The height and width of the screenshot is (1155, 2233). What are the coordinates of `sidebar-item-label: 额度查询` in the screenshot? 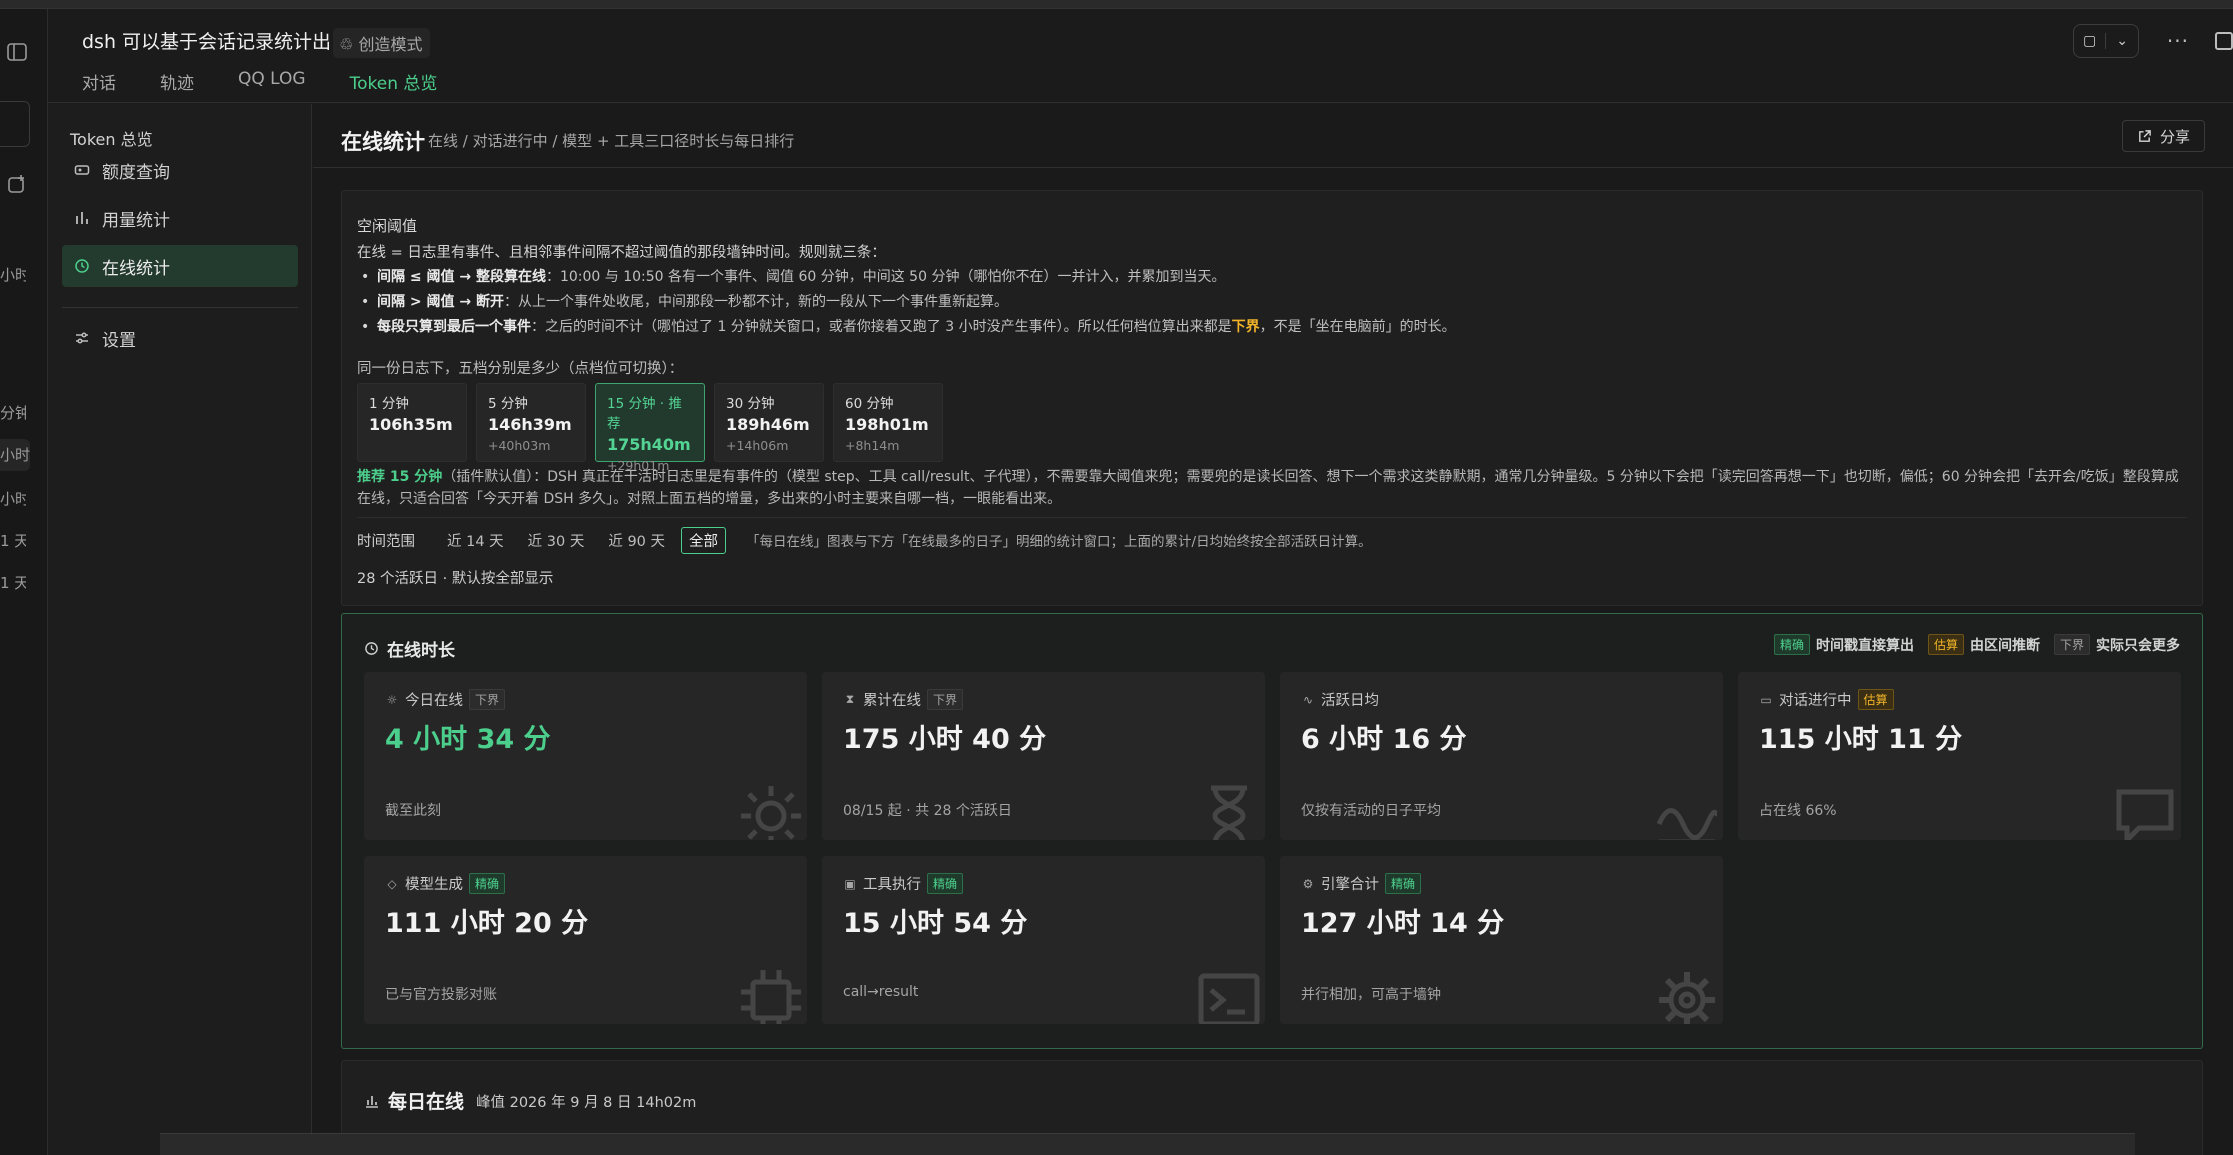 It's located at (136, 172).